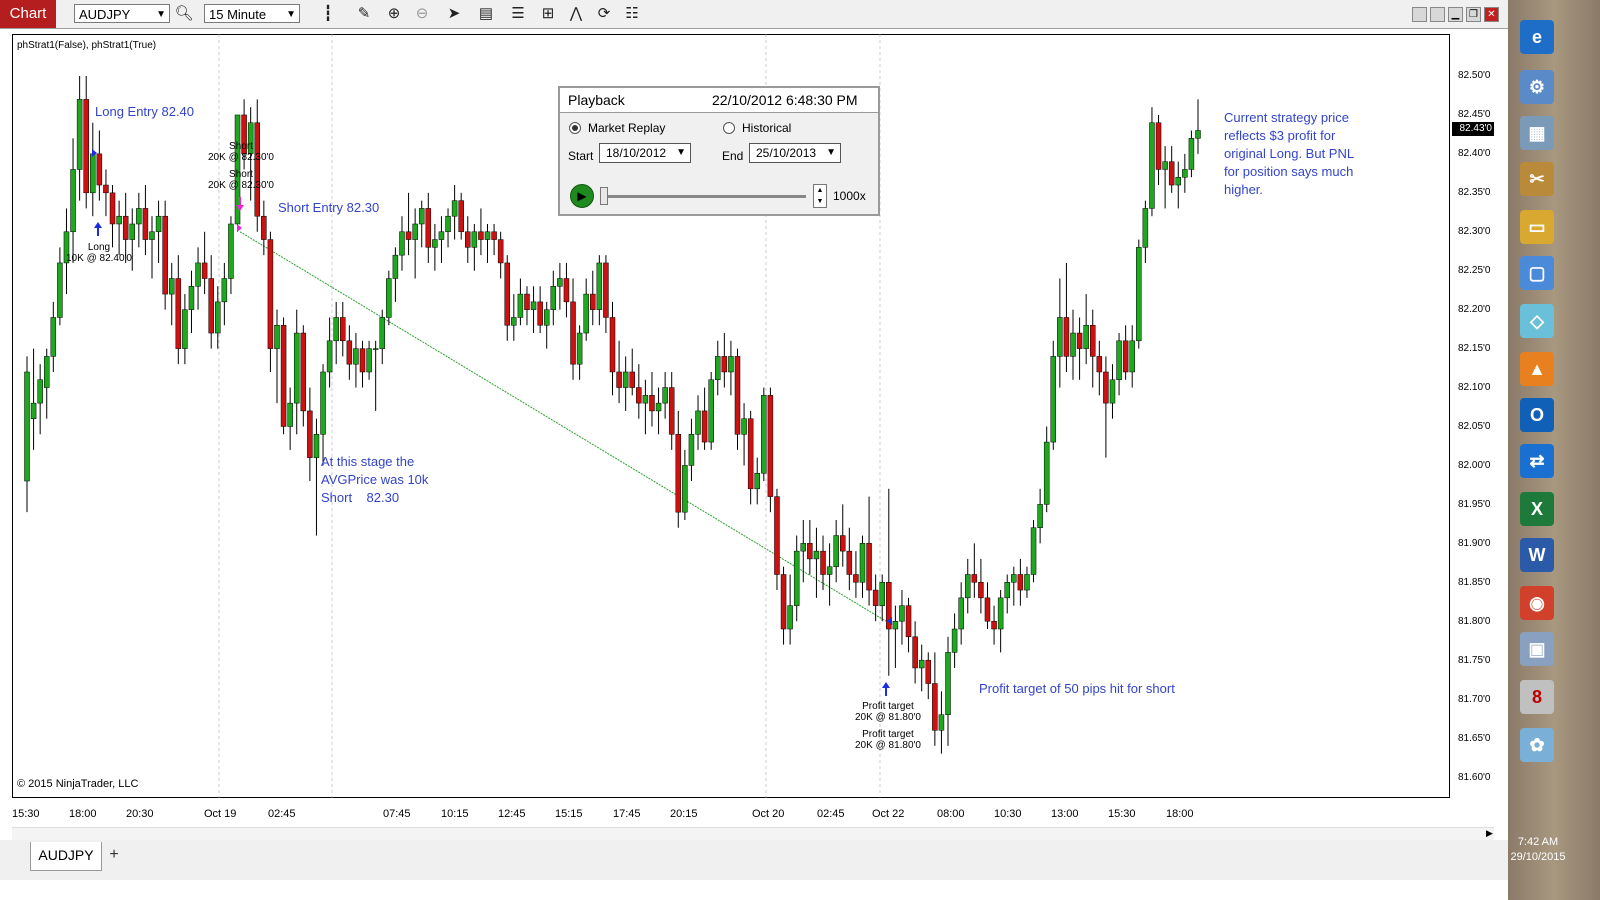 The image size is (1600, 900). Describe the element at coordinates (820, 196) in the screenshot. I see `speed-stepper: ▲ ▼` at that location.